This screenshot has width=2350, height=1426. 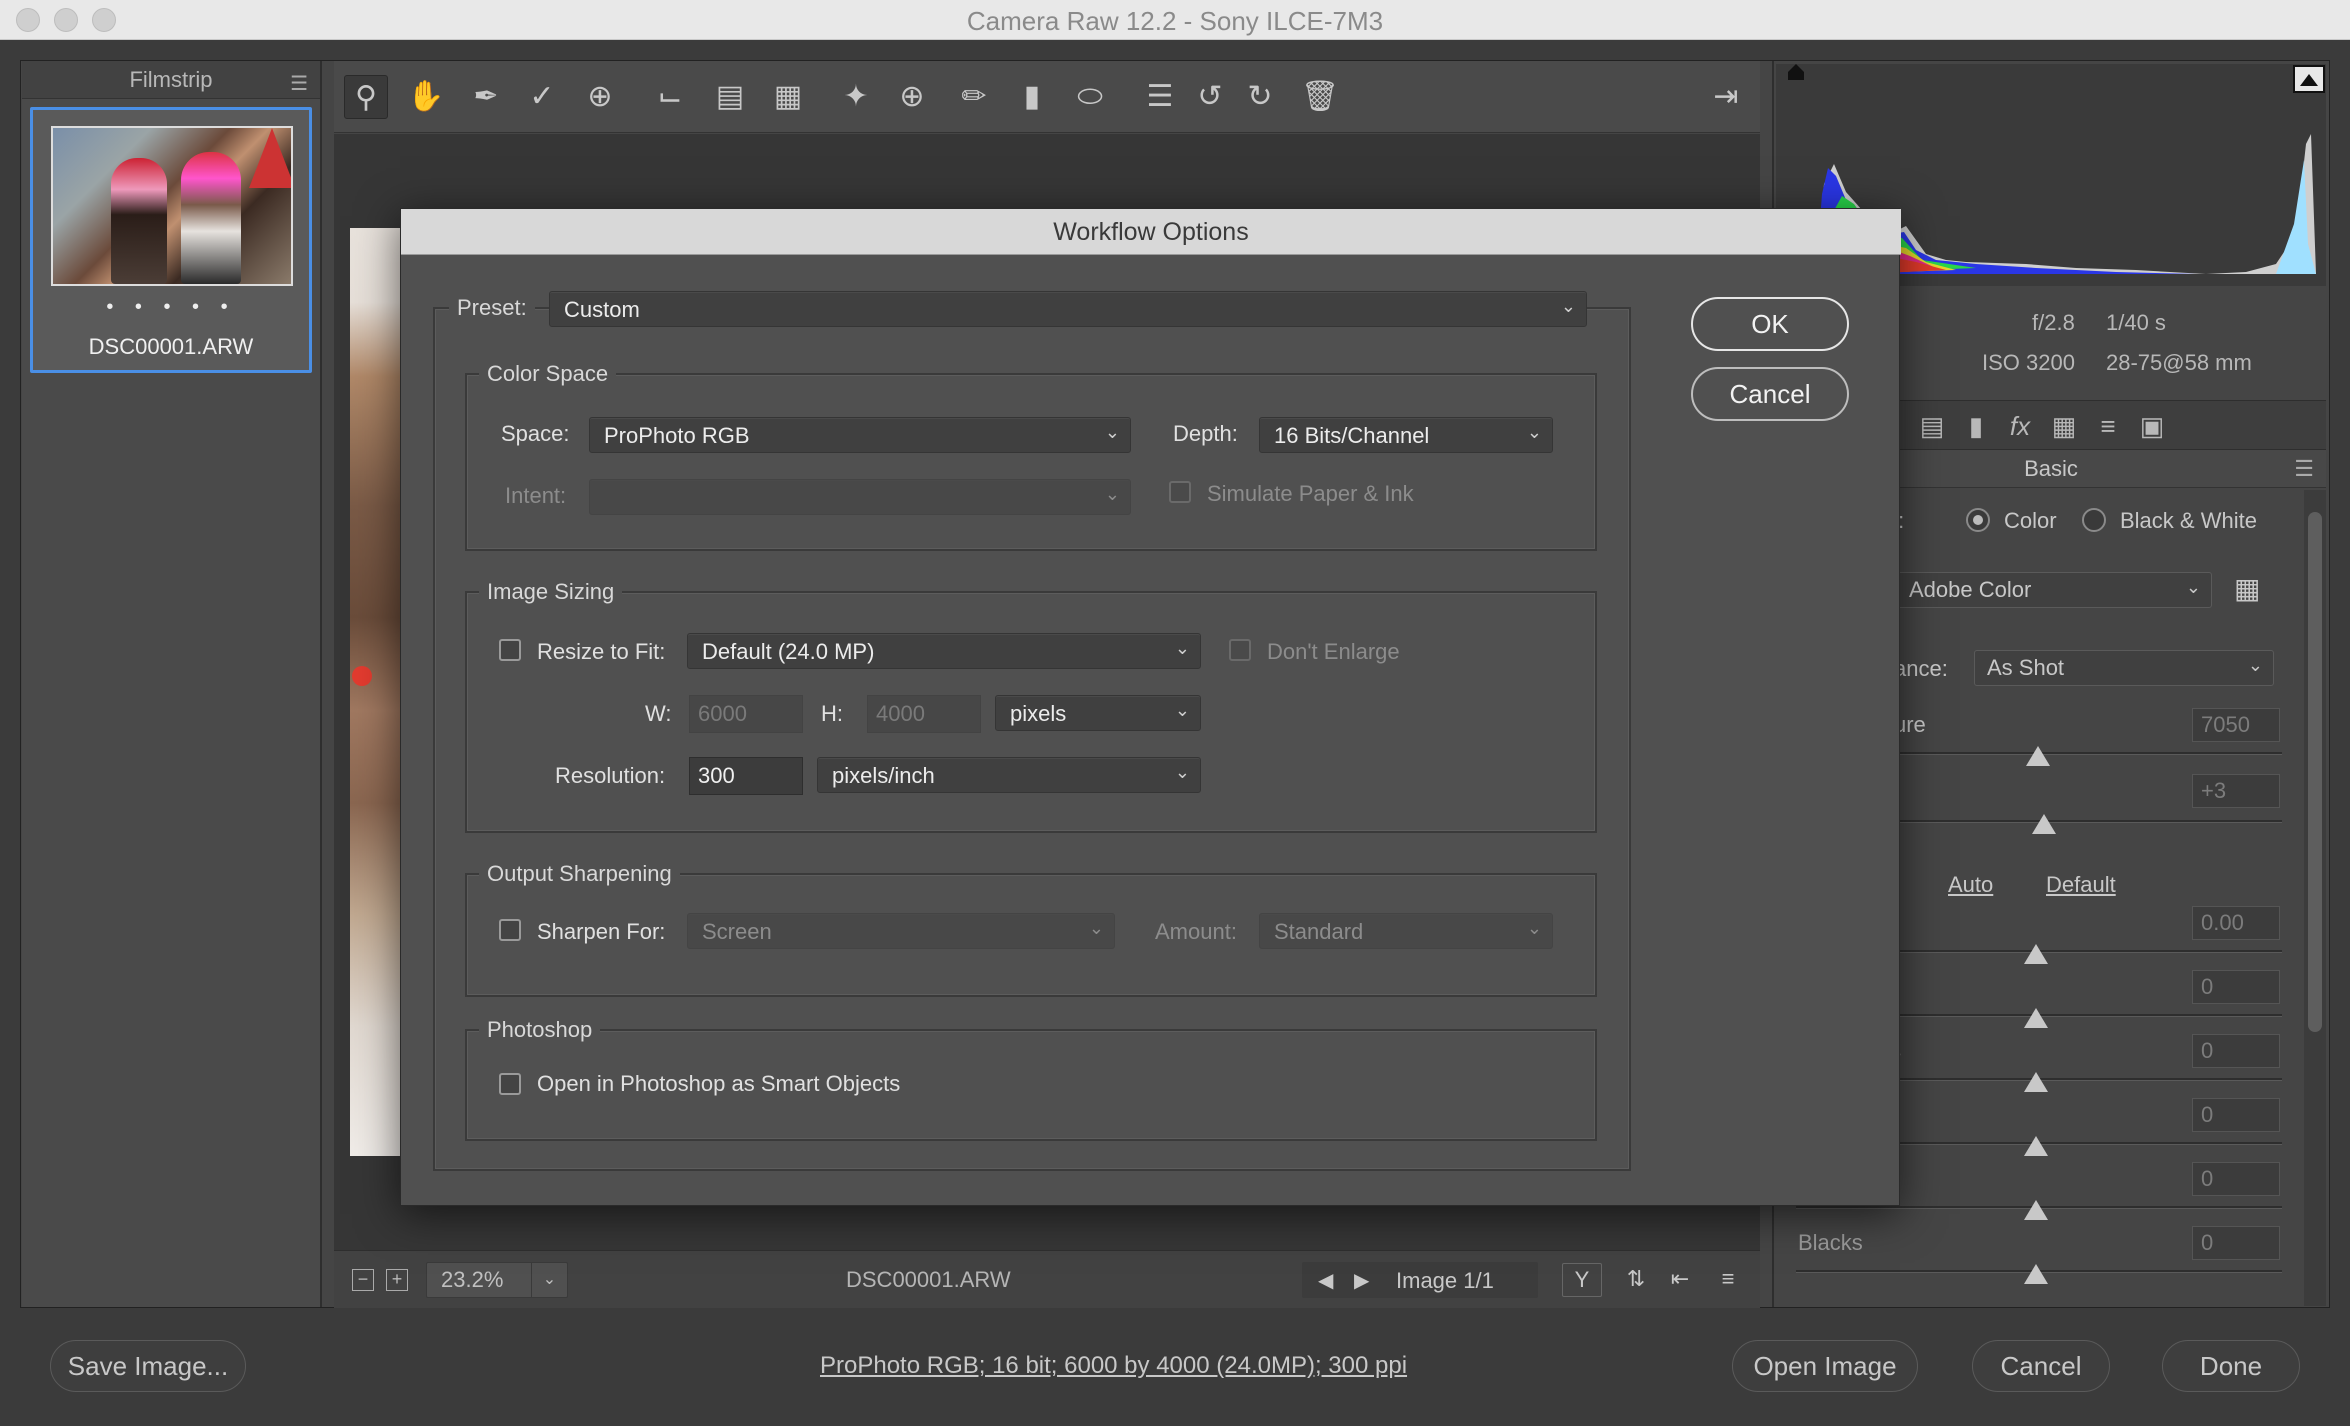 I want to click on shadows-slider-knob, so click(x=2036, y=1146).